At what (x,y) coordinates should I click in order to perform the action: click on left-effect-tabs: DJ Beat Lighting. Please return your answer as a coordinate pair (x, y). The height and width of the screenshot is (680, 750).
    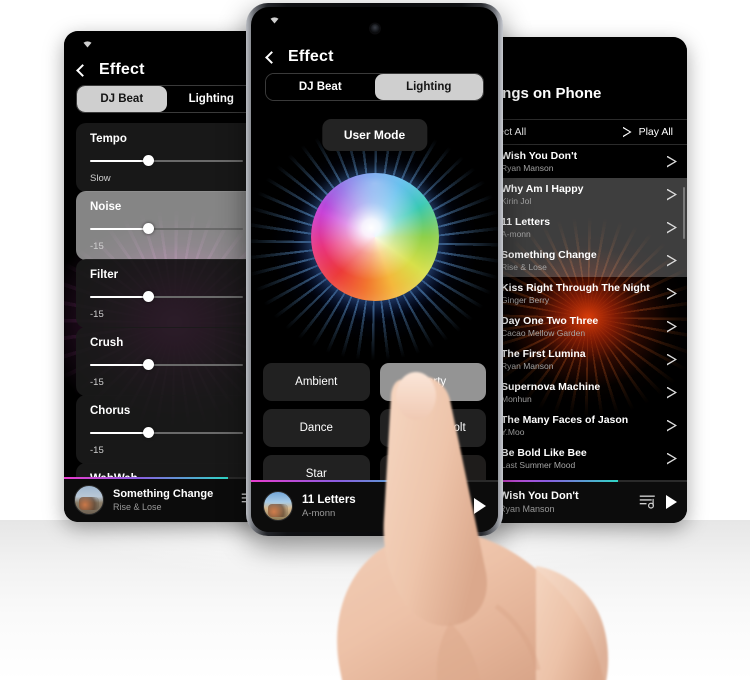
    Looking at the image, I should click on (166, 99).